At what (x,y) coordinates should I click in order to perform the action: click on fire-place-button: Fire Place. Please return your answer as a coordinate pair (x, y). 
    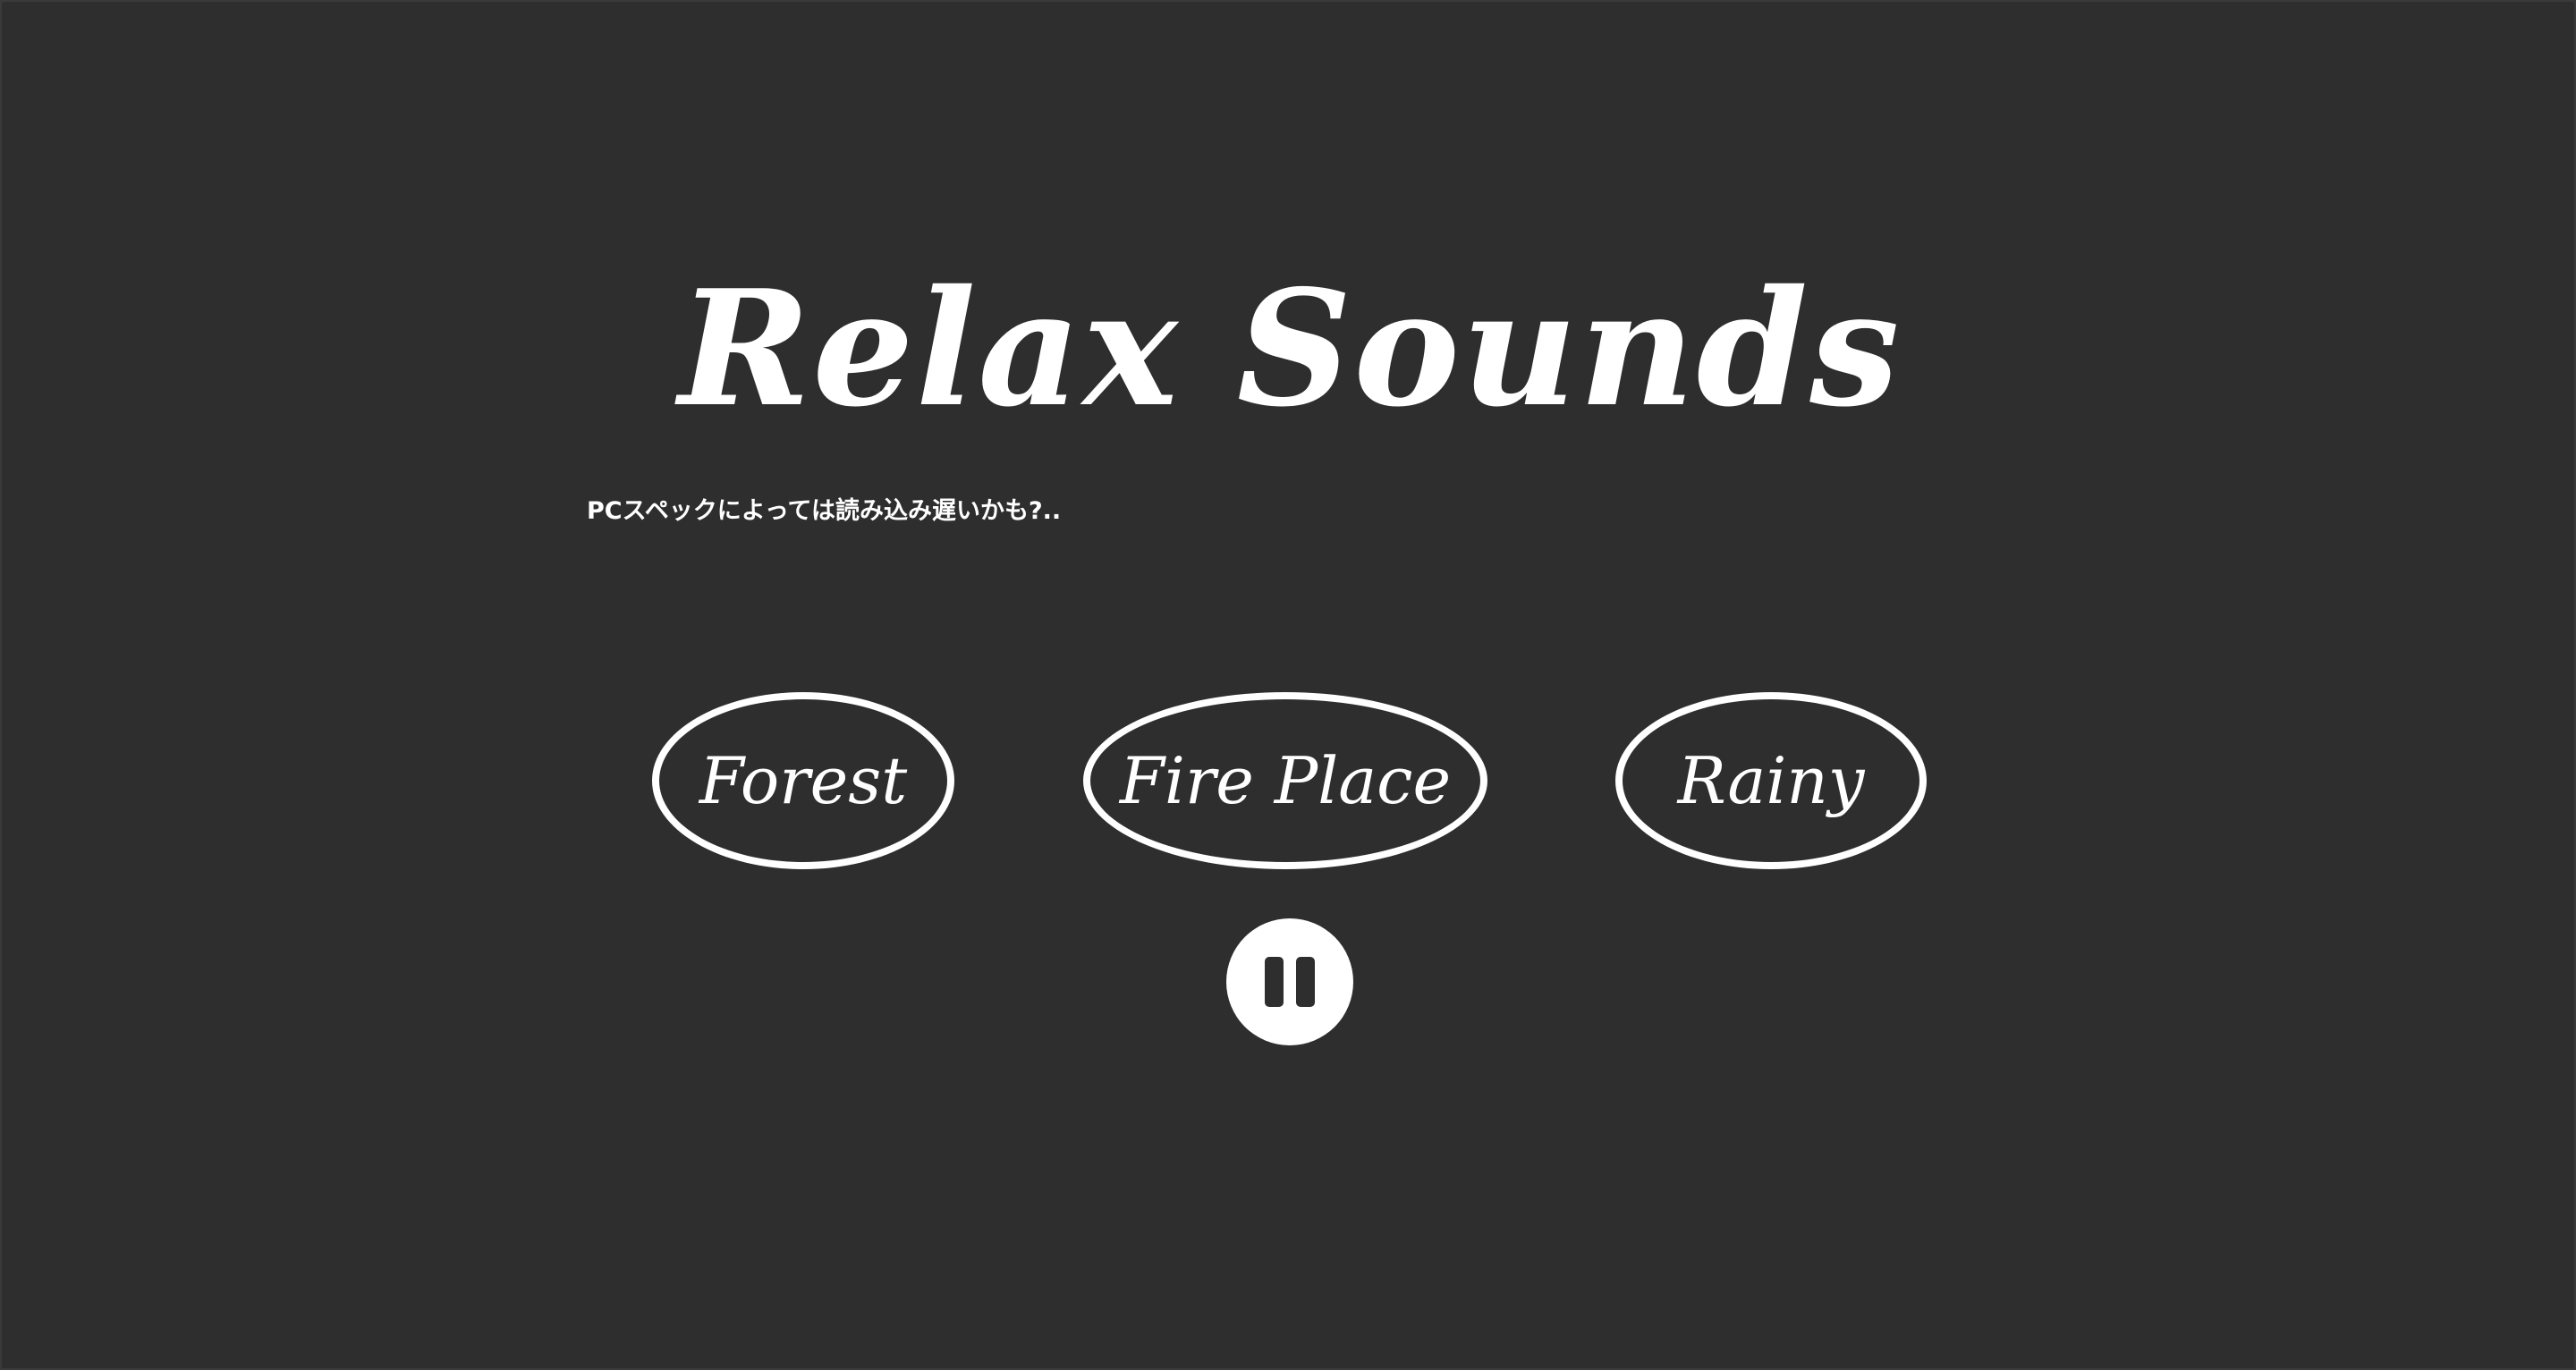
    Looking at the image, I should click on (1285, 780).